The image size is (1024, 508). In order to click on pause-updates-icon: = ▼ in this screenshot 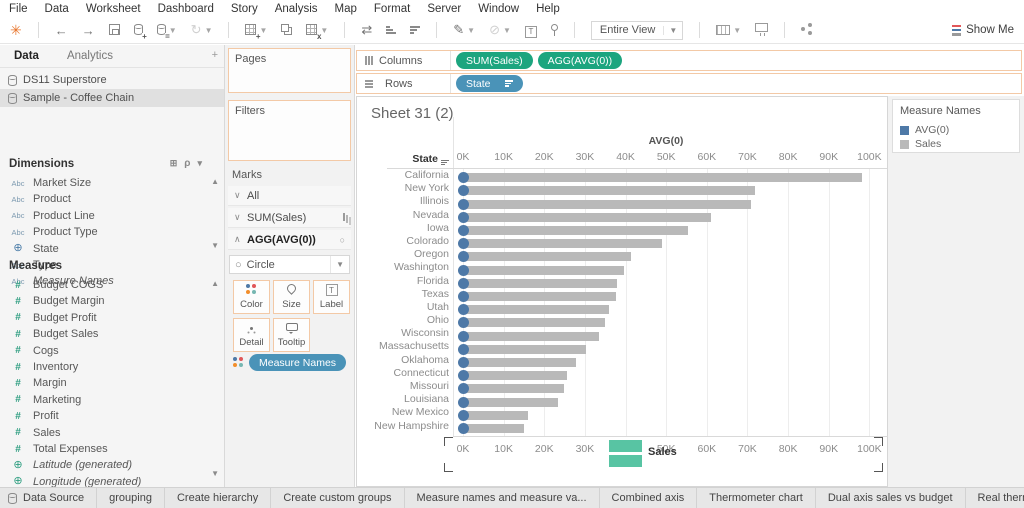, I will do `click(166, 32)`.